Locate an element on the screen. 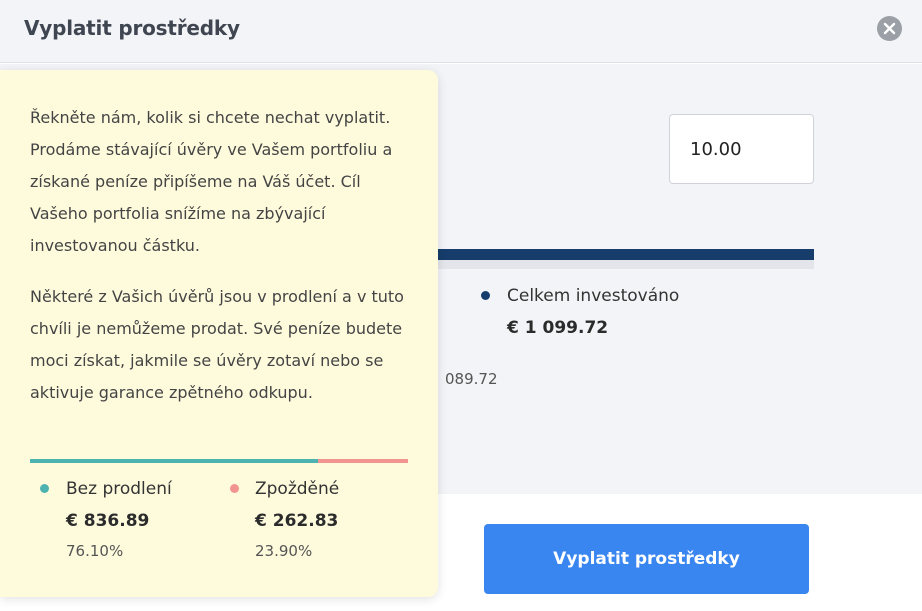  total-invested-label: Celkem investováno is located at coordinates (593, 296).